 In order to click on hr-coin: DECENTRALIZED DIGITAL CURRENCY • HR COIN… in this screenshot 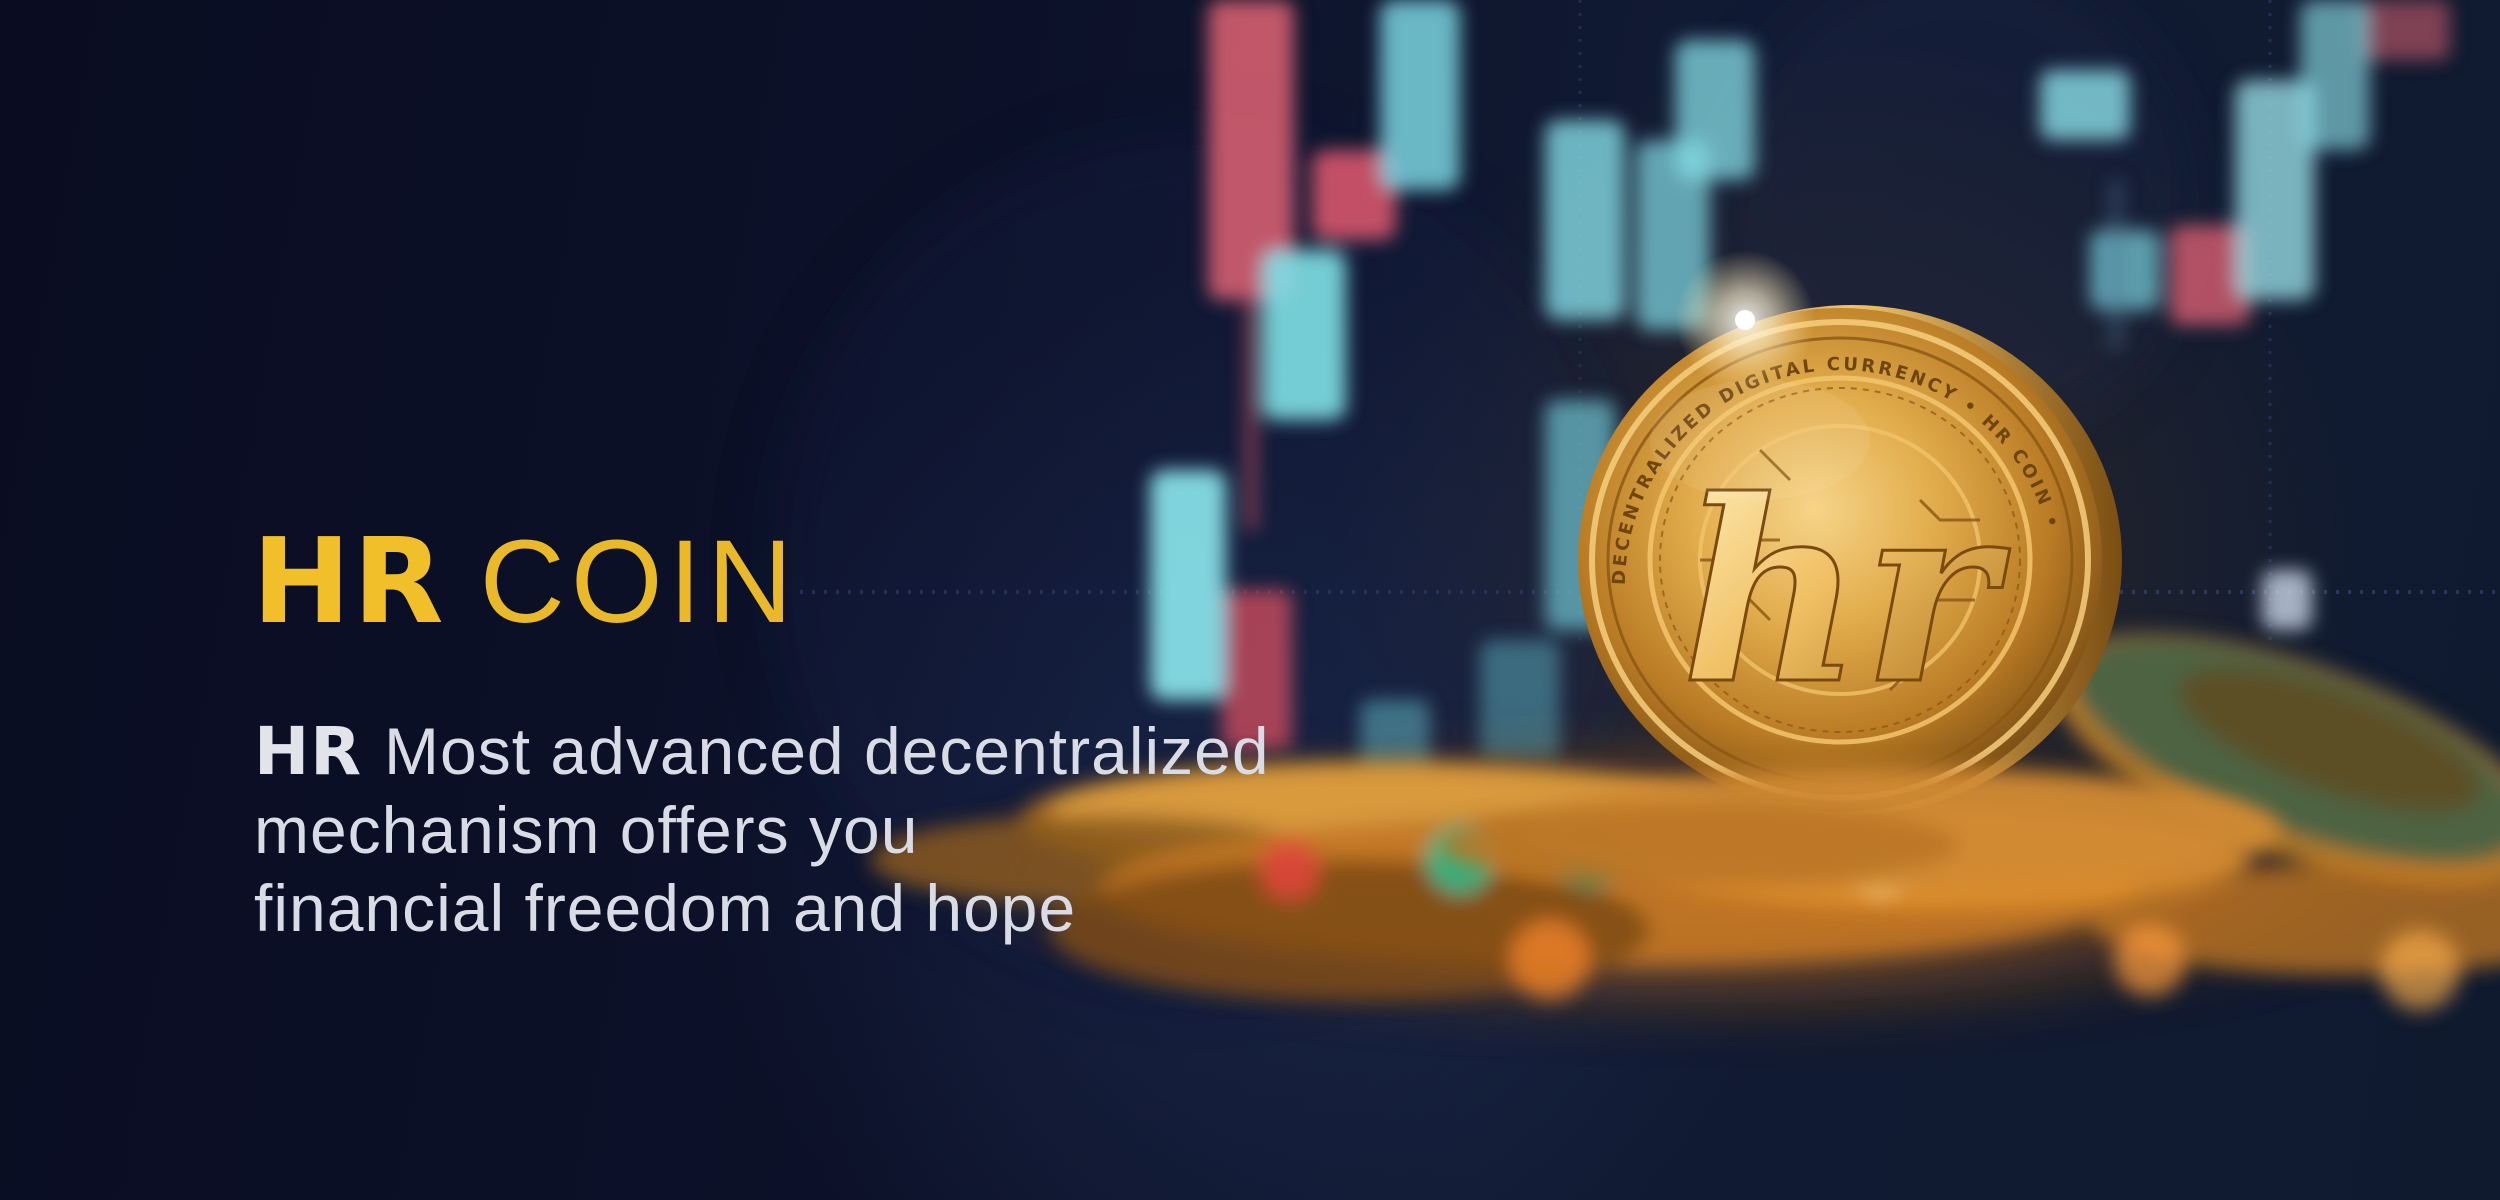, I will do `click(1850, 532)`.